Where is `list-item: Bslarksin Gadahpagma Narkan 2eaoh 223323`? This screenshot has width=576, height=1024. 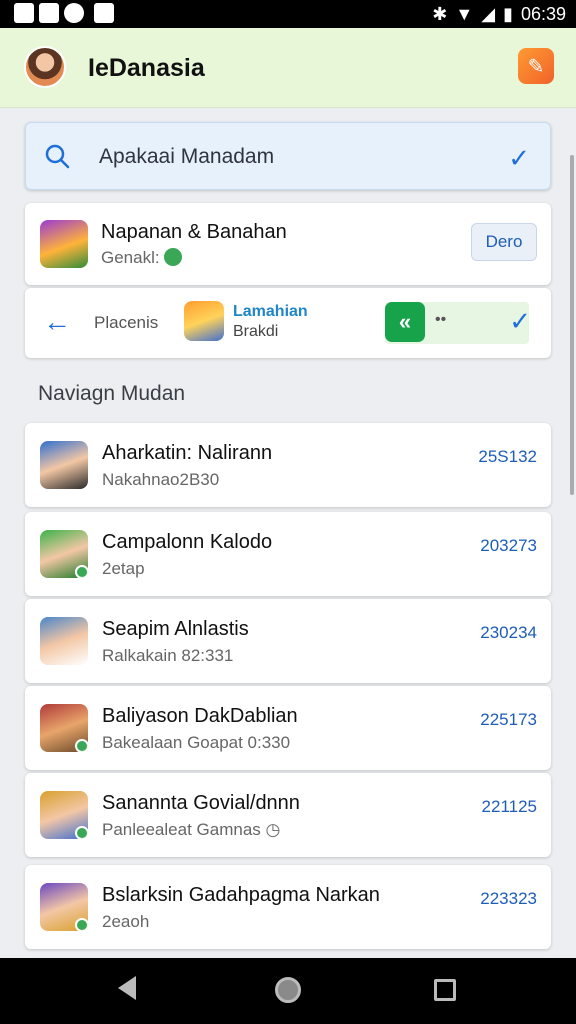
list-item: Bslarksin Gadahpagma Narkan 2eaoh 223323 is located at coordinates (288, 907).